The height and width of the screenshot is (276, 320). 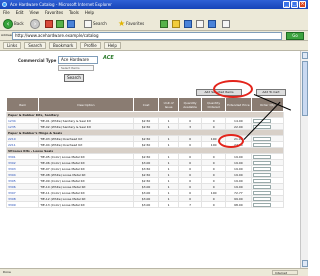 I want to click on close-button: ×, so click(x=302, y=4).